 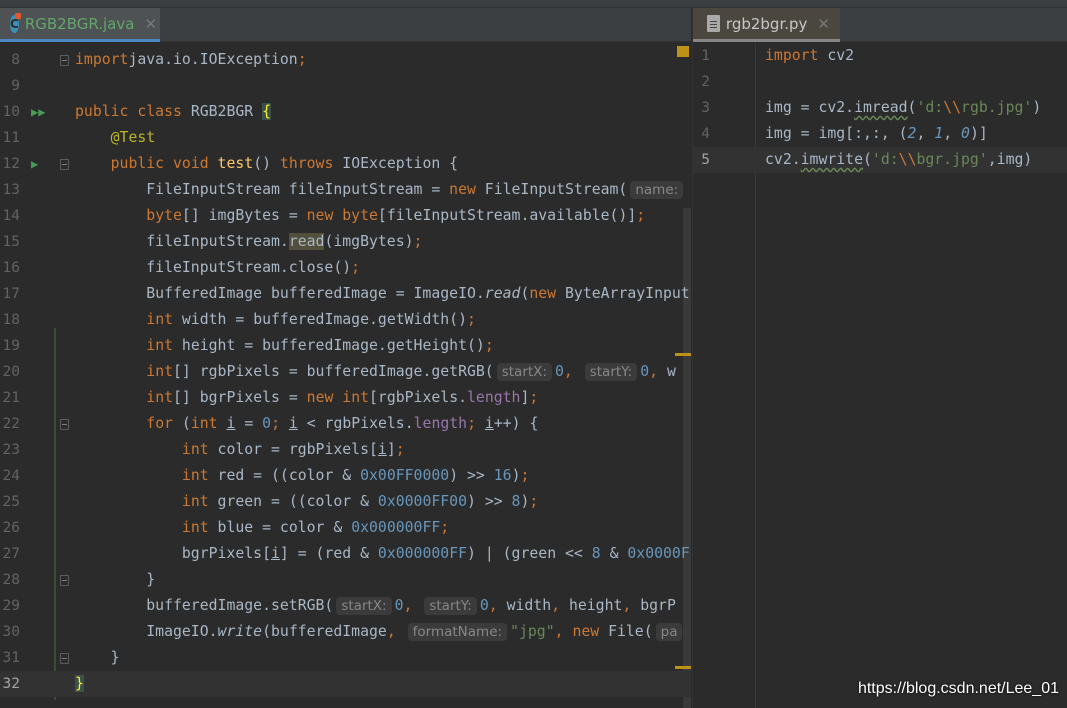 What do you see at coordinates (302, 476) in the screenshot?
I see `code-text: int red = ((color & 0x00FF0000) >> 16);` at bounding box center [302, 476].